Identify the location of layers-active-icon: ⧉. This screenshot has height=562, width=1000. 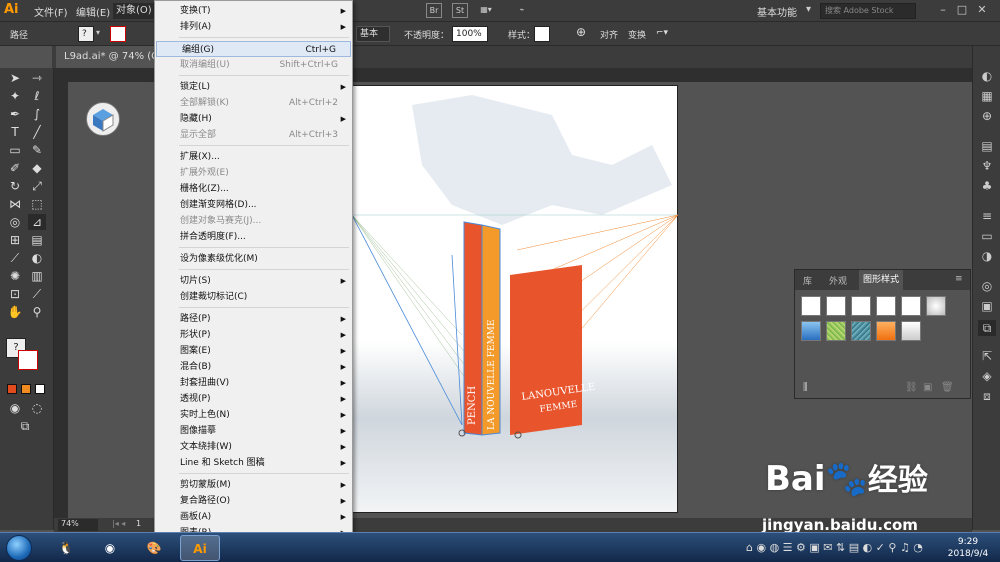
(987, 328).